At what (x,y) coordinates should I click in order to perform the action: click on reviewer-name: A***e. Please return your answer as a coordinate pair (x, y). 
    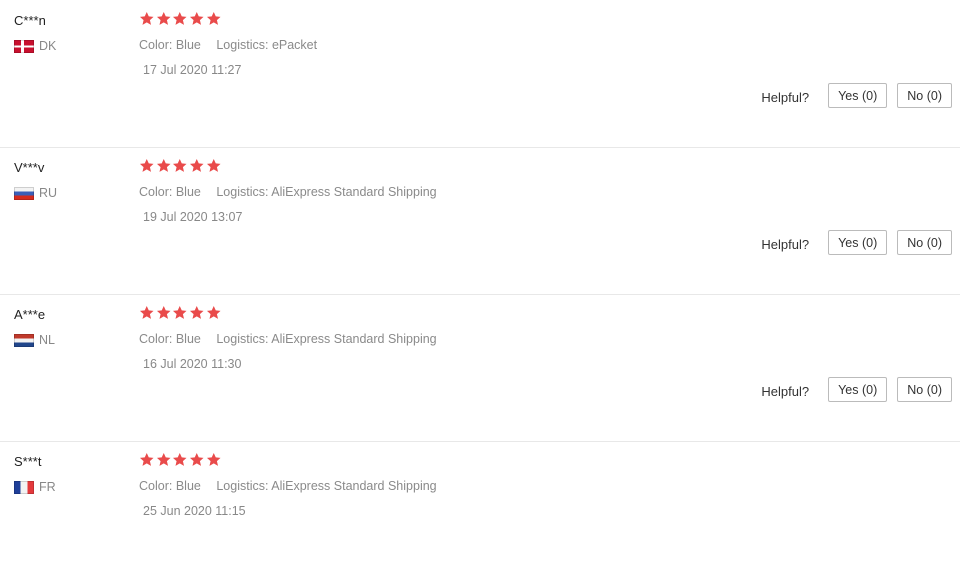
    Looking at the image, I should click on (30, 314).